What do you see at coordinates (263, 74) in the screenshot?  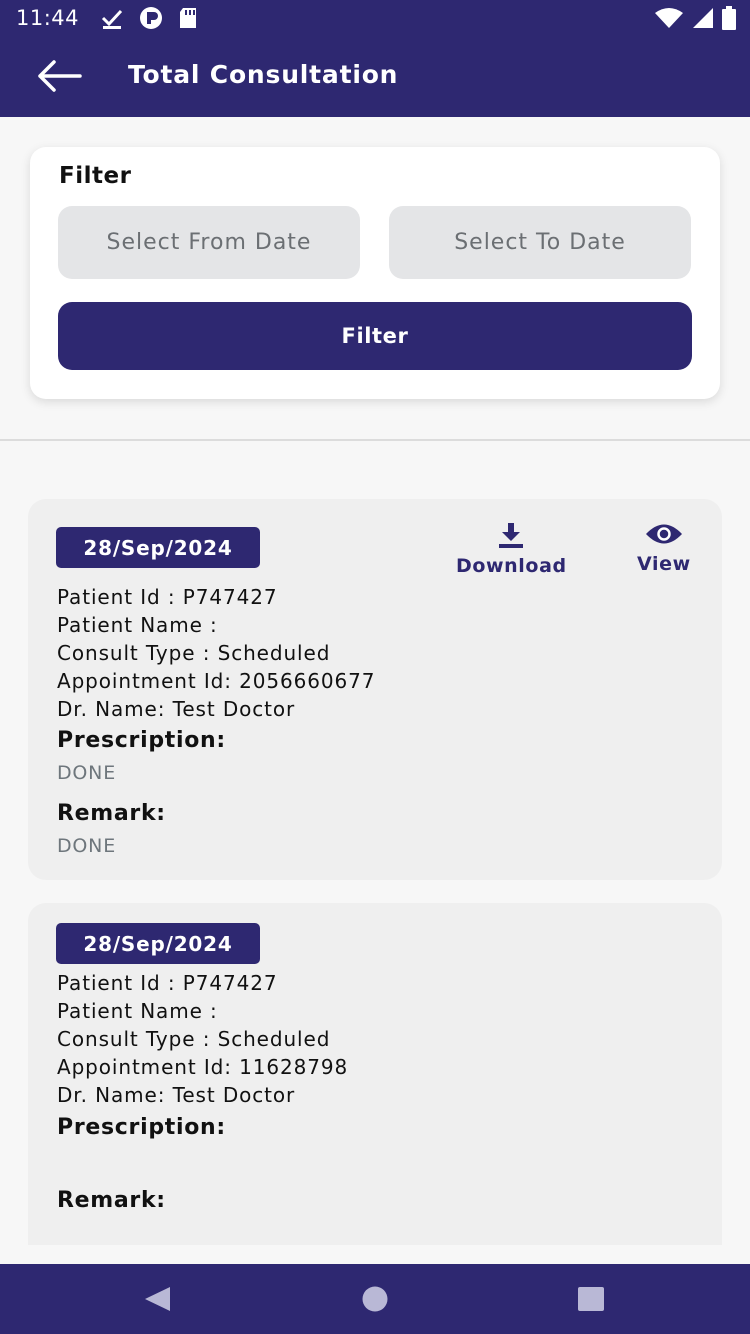 I see `page-title: Total Consultation` at bounding box center [263, 74].